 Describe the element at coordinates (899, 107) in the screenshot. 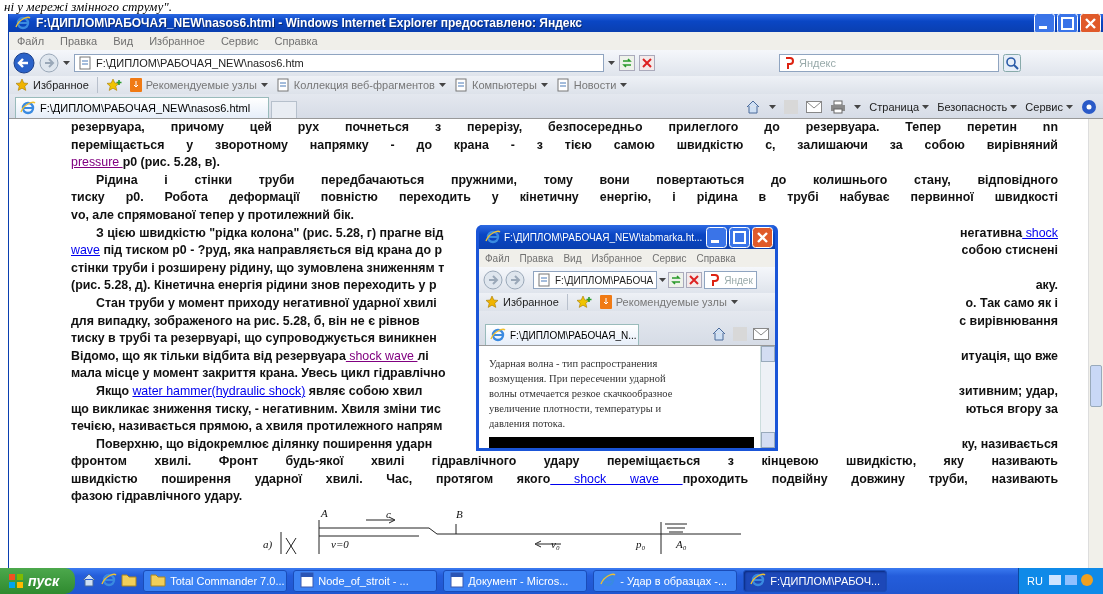

I see `command-menu: Страница` at that location.